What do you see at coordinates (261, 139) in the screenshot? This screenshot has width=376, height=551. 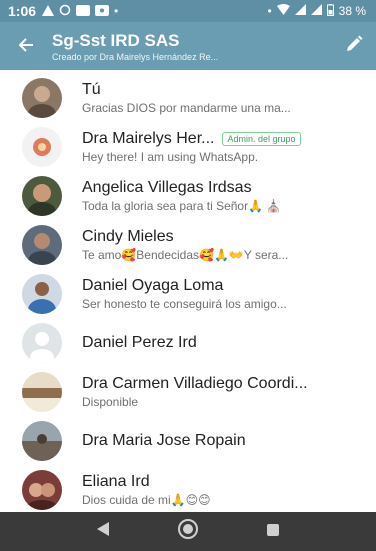 I see `admin-badge: Admin. del grupo` at bounding box center [261, 139].